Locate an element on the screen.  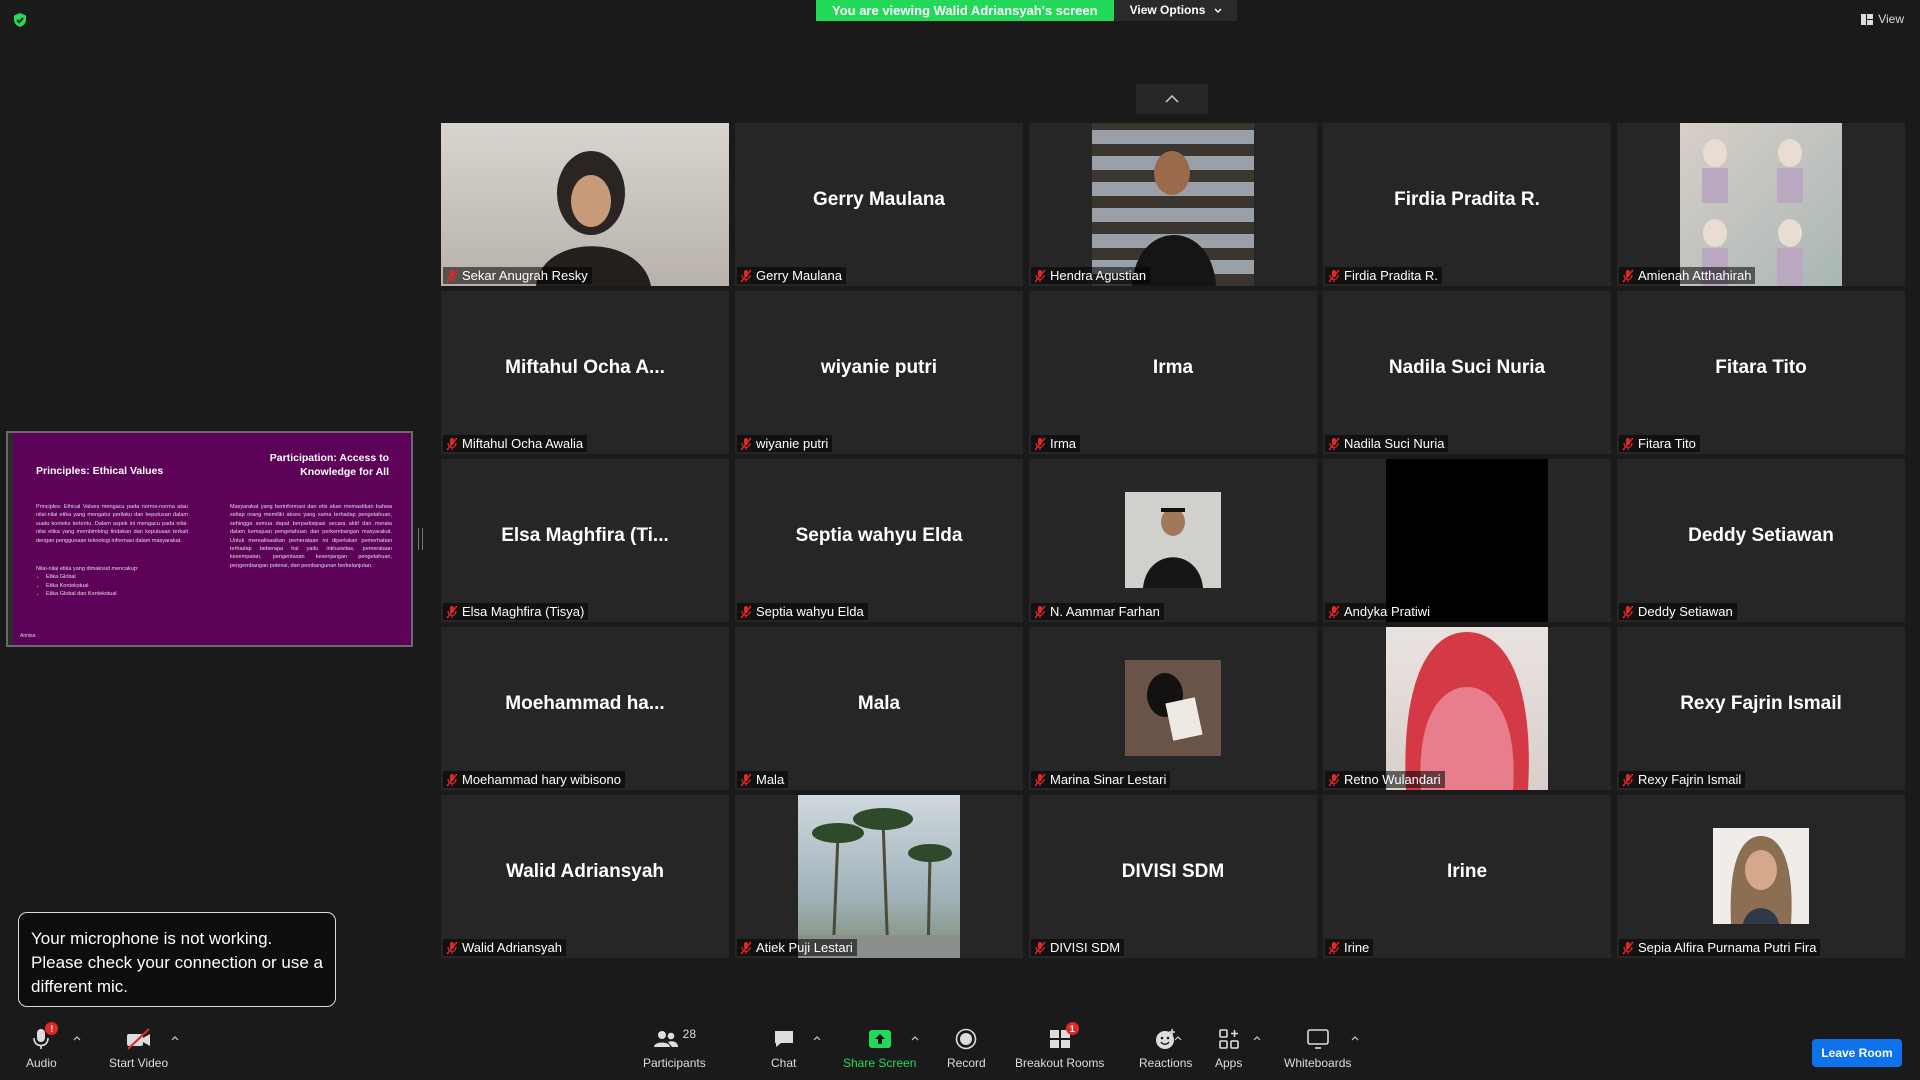
apps-button: Apps is located at coordinates (1228, 1048).